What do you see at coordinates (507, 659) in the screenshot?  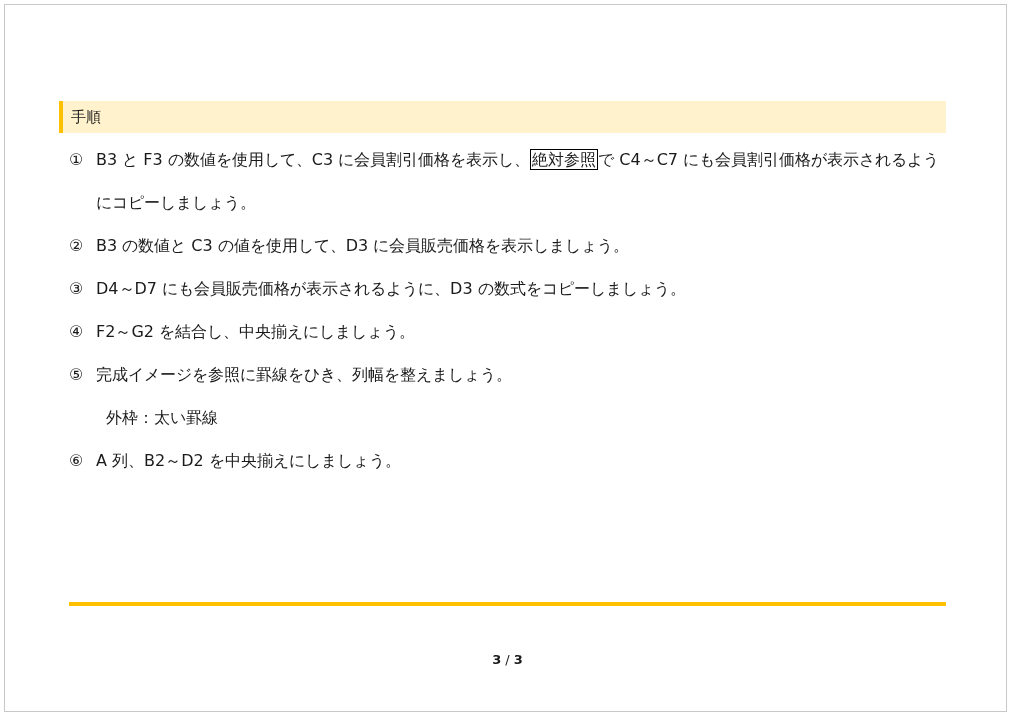 I see `page-number: 3 / 3` at bounding box center [507, 659].